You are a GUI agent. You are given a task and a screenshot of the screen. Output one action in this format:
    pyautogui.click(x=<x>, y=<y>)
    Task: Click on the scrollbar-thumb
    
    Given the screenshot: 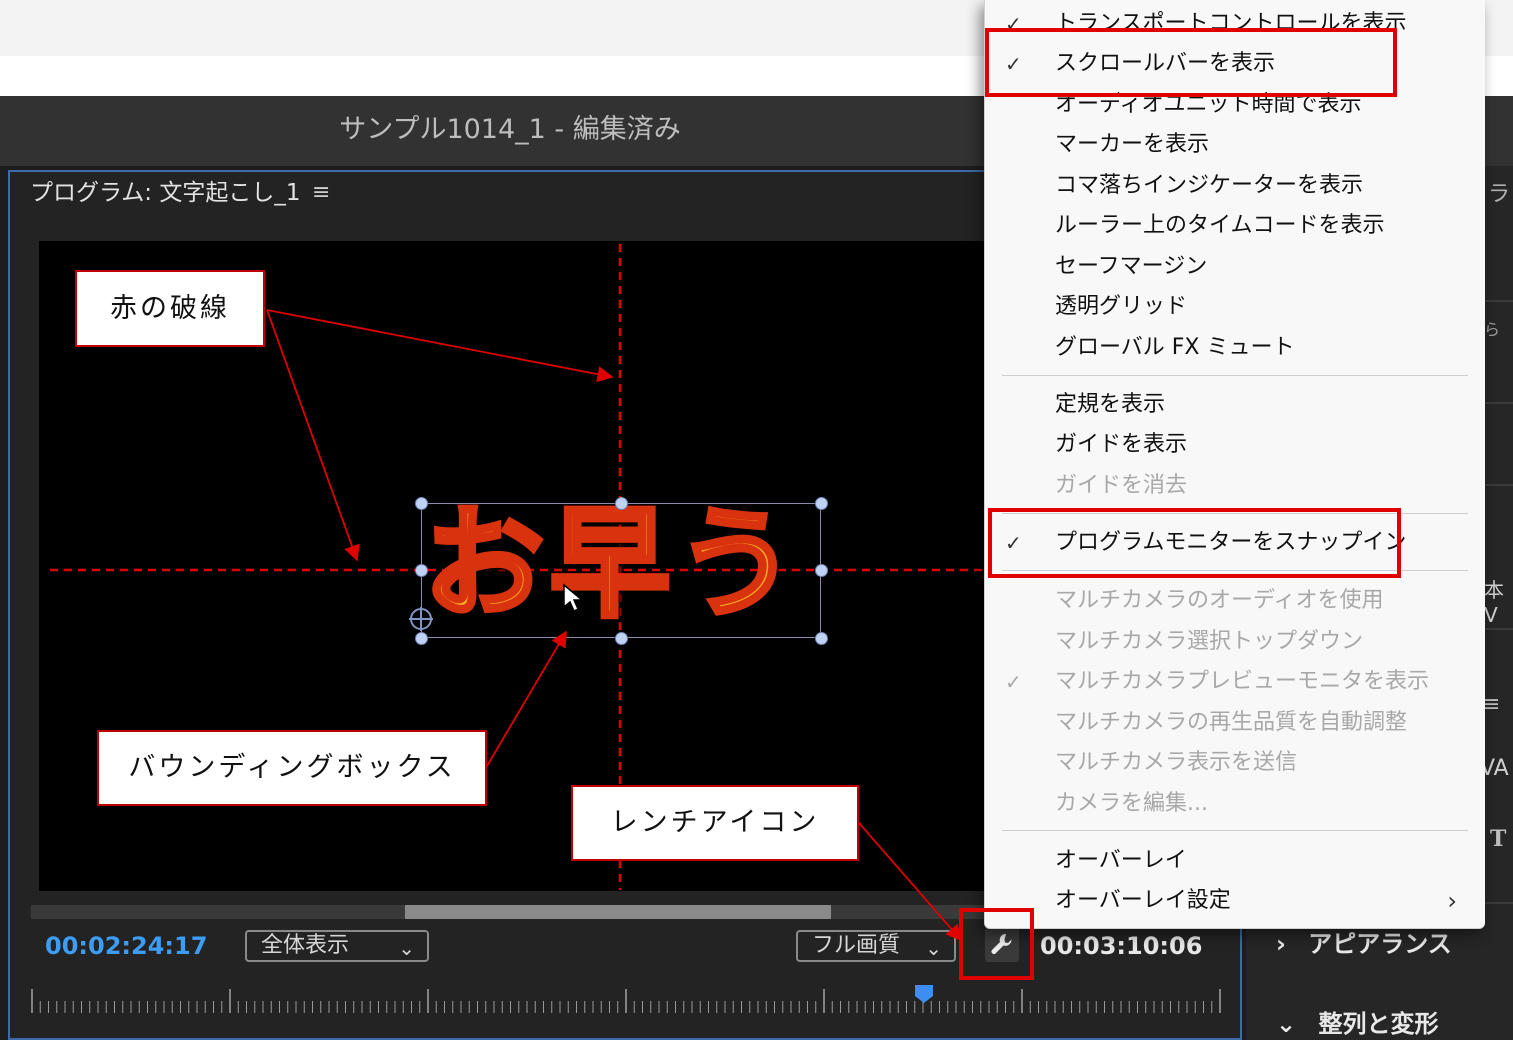 What is the action you would take?
    pyautogui.click(x=618, y=912)
    